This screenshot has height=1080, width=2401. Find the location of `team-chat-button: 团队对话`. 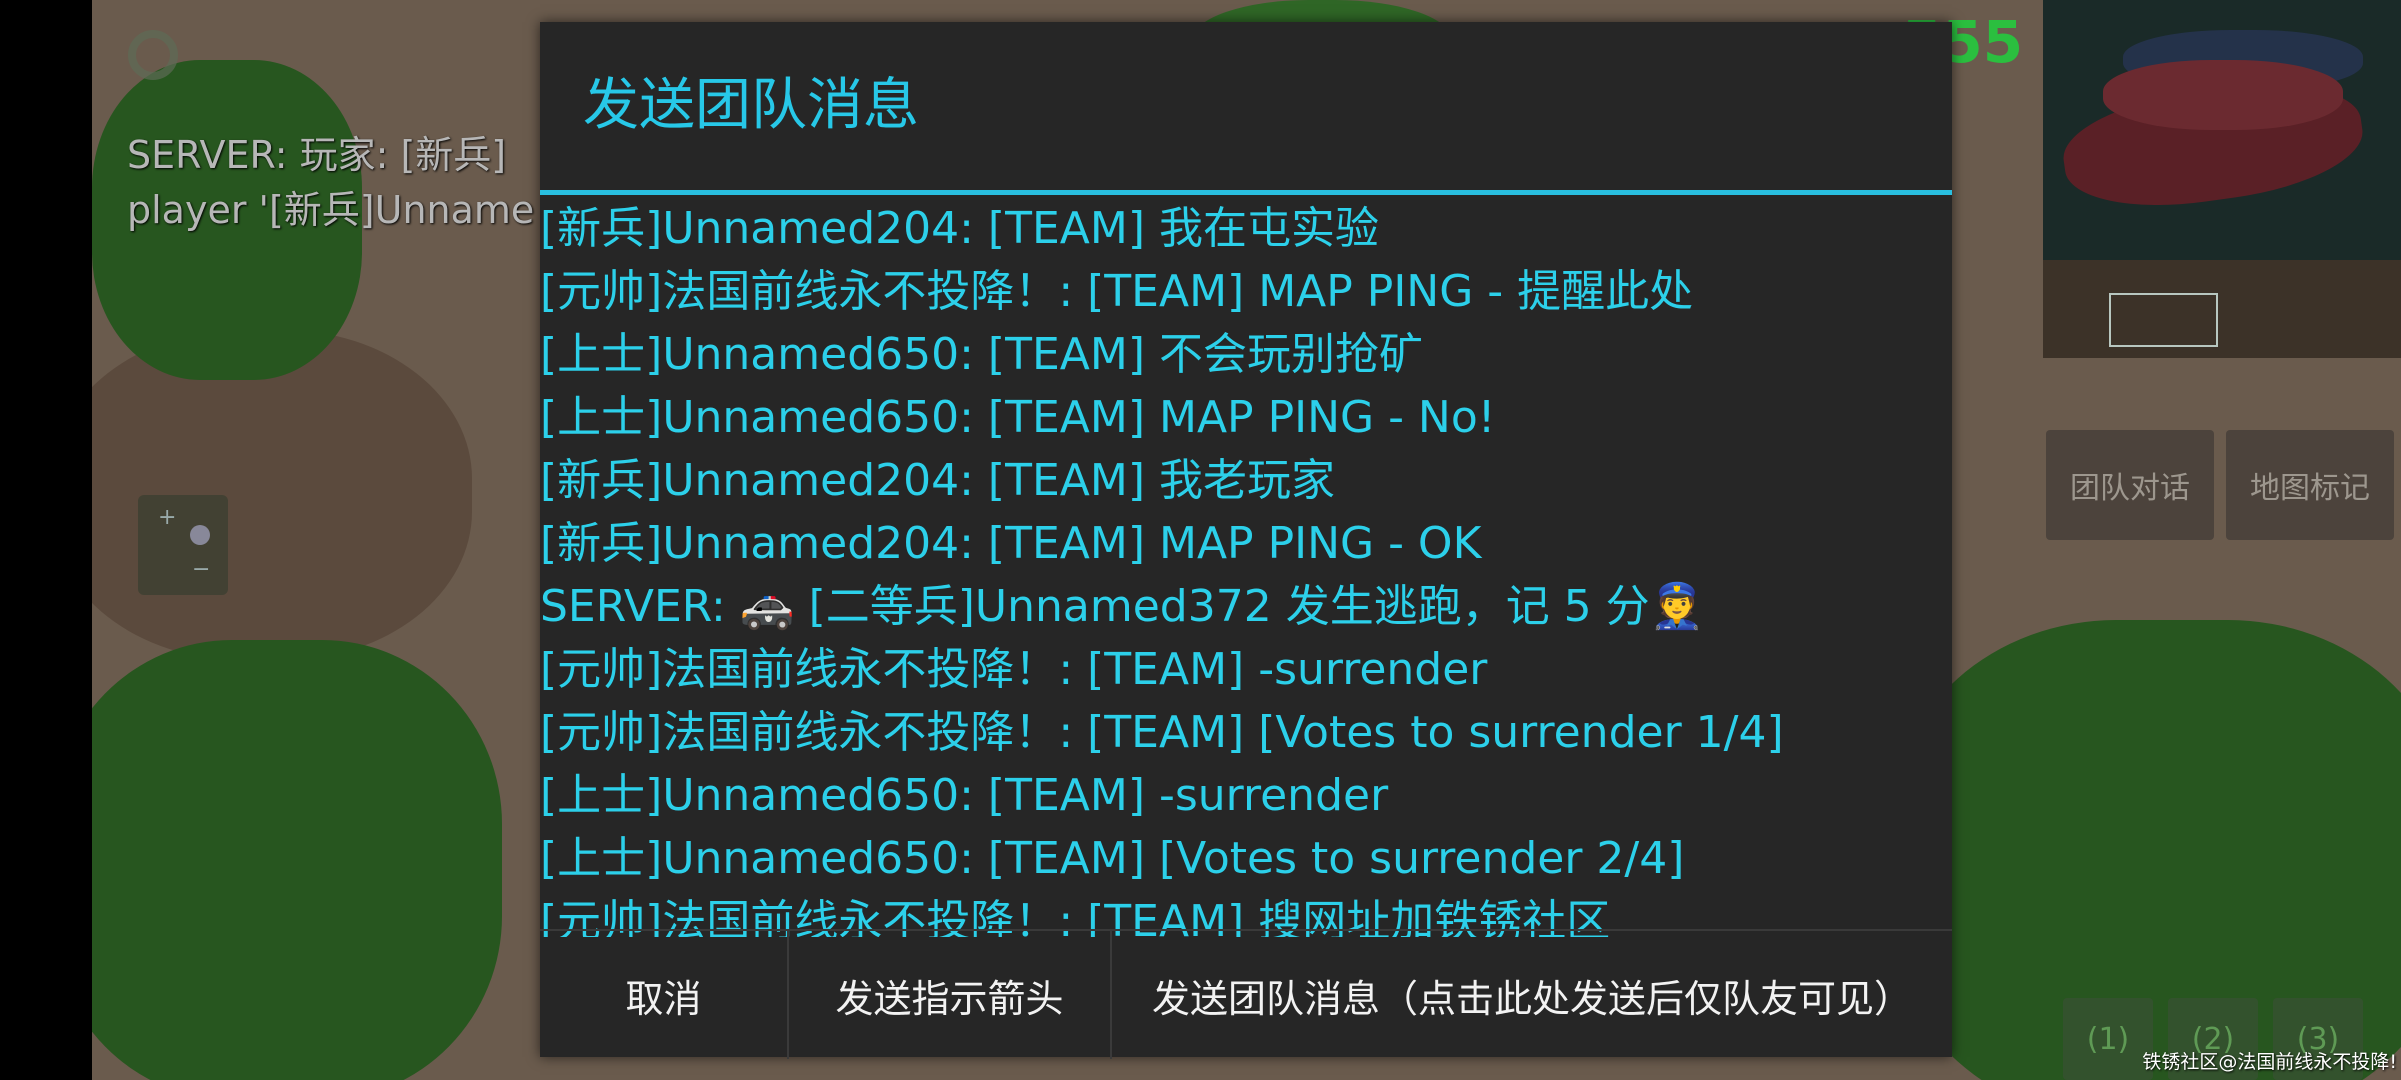

team-chat-button: 团队对话 is located at coordinates (2130, 485).